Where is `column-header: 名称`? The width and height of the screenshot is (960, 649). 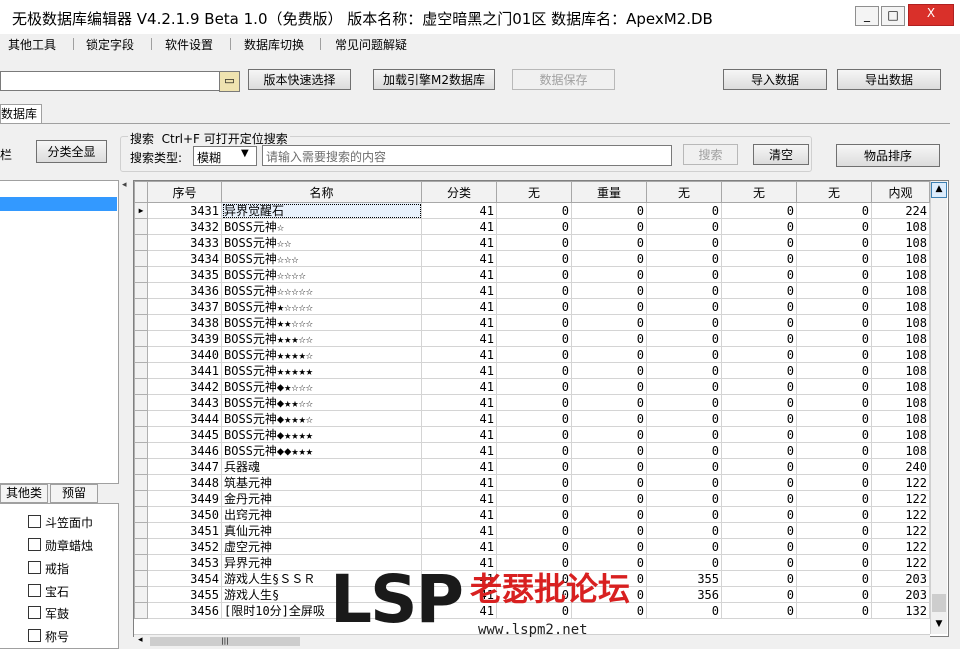
column-header: 名称 is located at coordinates (321, 192).